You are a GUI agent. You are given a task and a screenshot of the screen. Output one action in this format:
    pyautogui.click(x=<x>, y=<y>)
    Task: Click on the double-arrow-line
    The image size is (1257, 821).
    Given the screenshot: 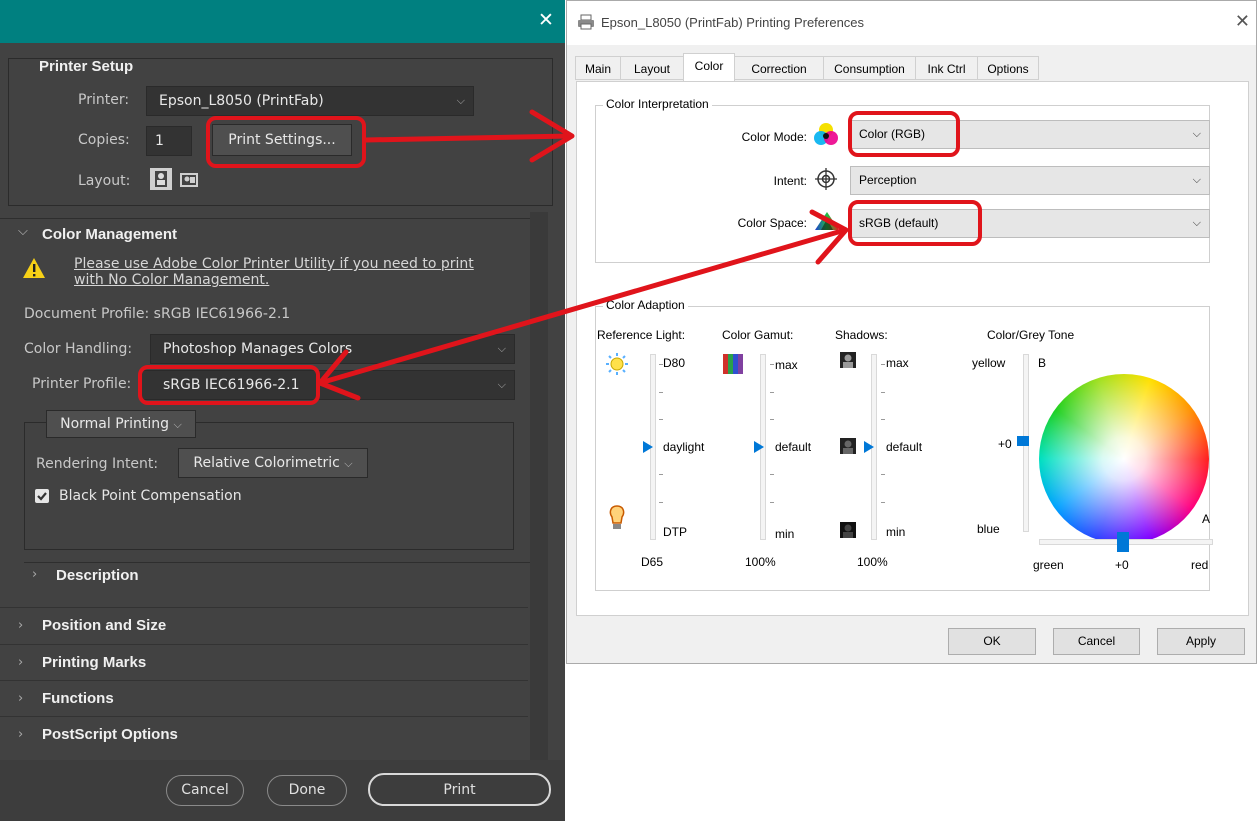 What is the action you would take?
    pyautogui.click(x=582, y=306)
    